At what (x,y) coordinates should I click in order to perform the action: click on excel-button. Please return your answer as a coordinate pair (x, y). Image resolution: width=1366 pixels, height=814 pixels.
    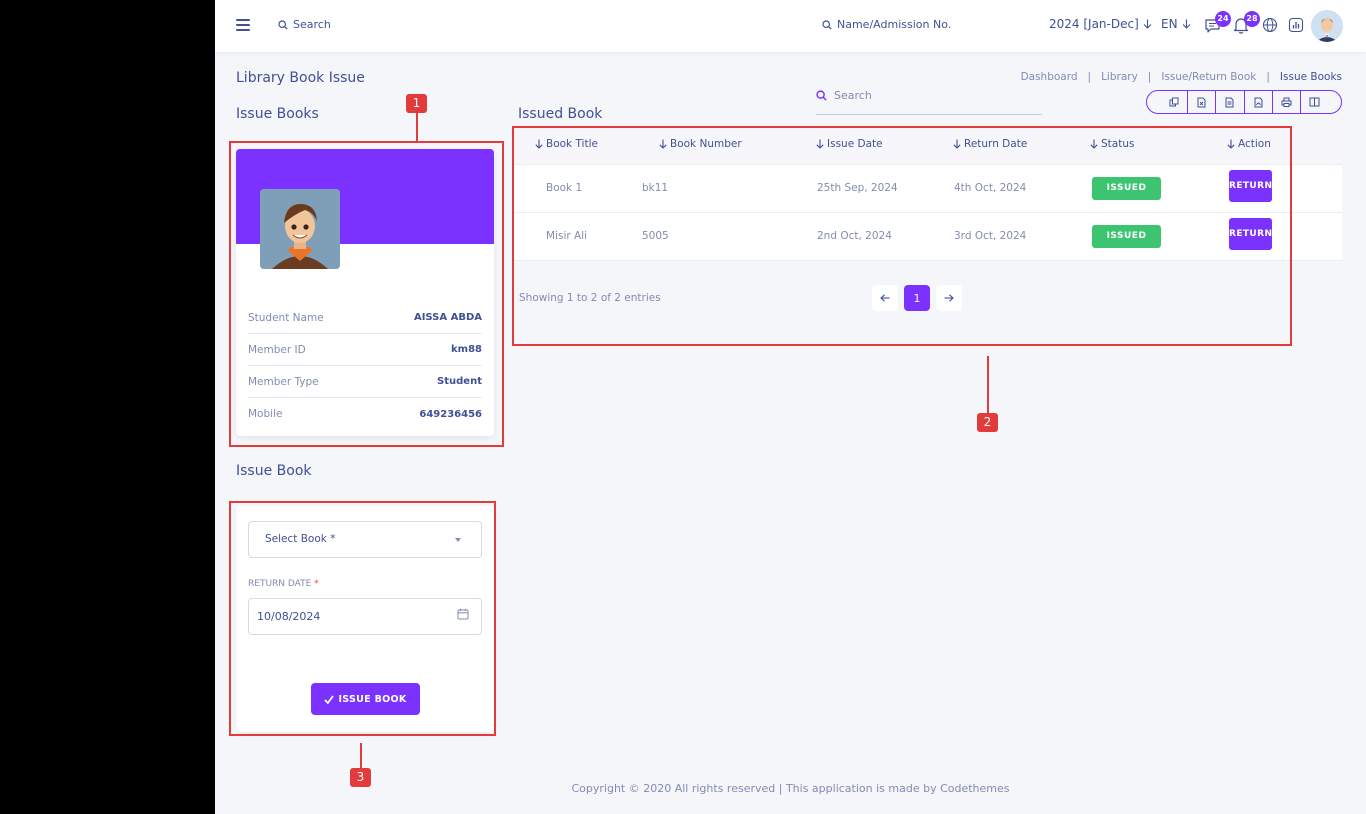
    Looking at the image, I should click on (1202, 102).